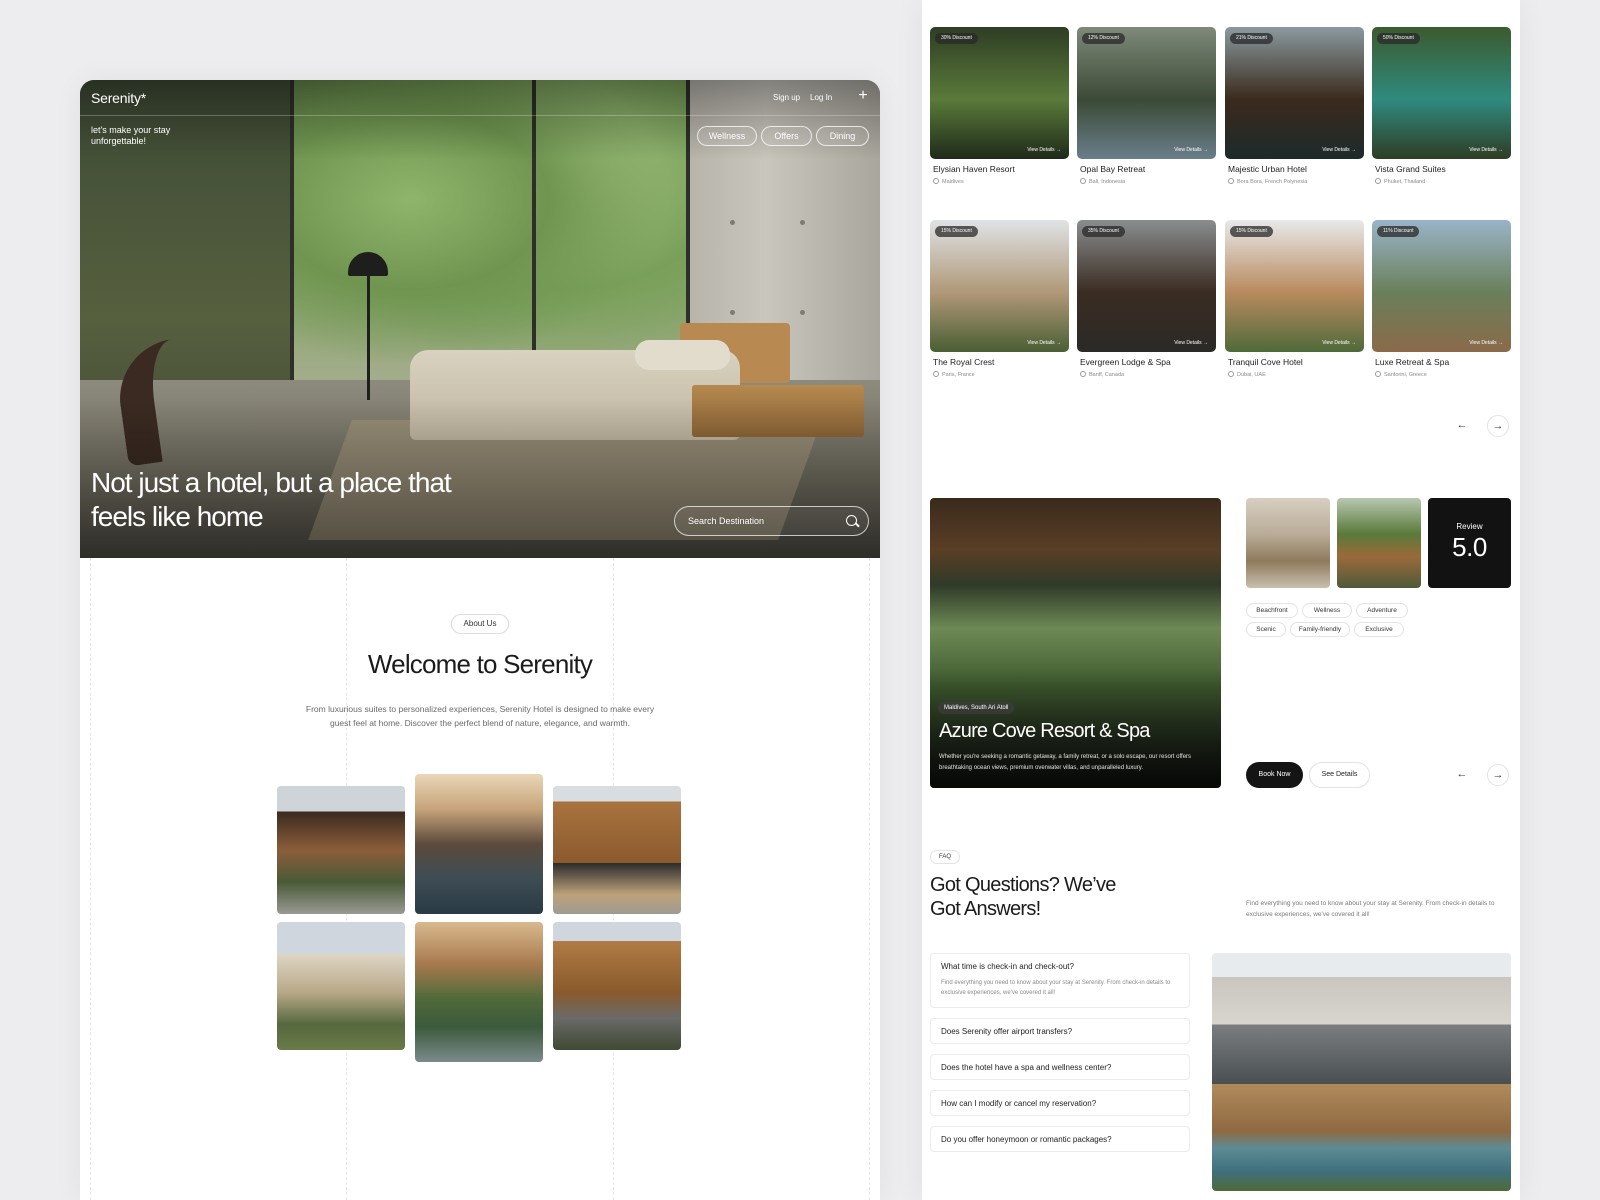 Image resolution: width=1600 pixels, height=1200 pixels. Describe the element at coordinates (1274, 775) in the screenshot. I see `book-now-button: Book Now` at that location.